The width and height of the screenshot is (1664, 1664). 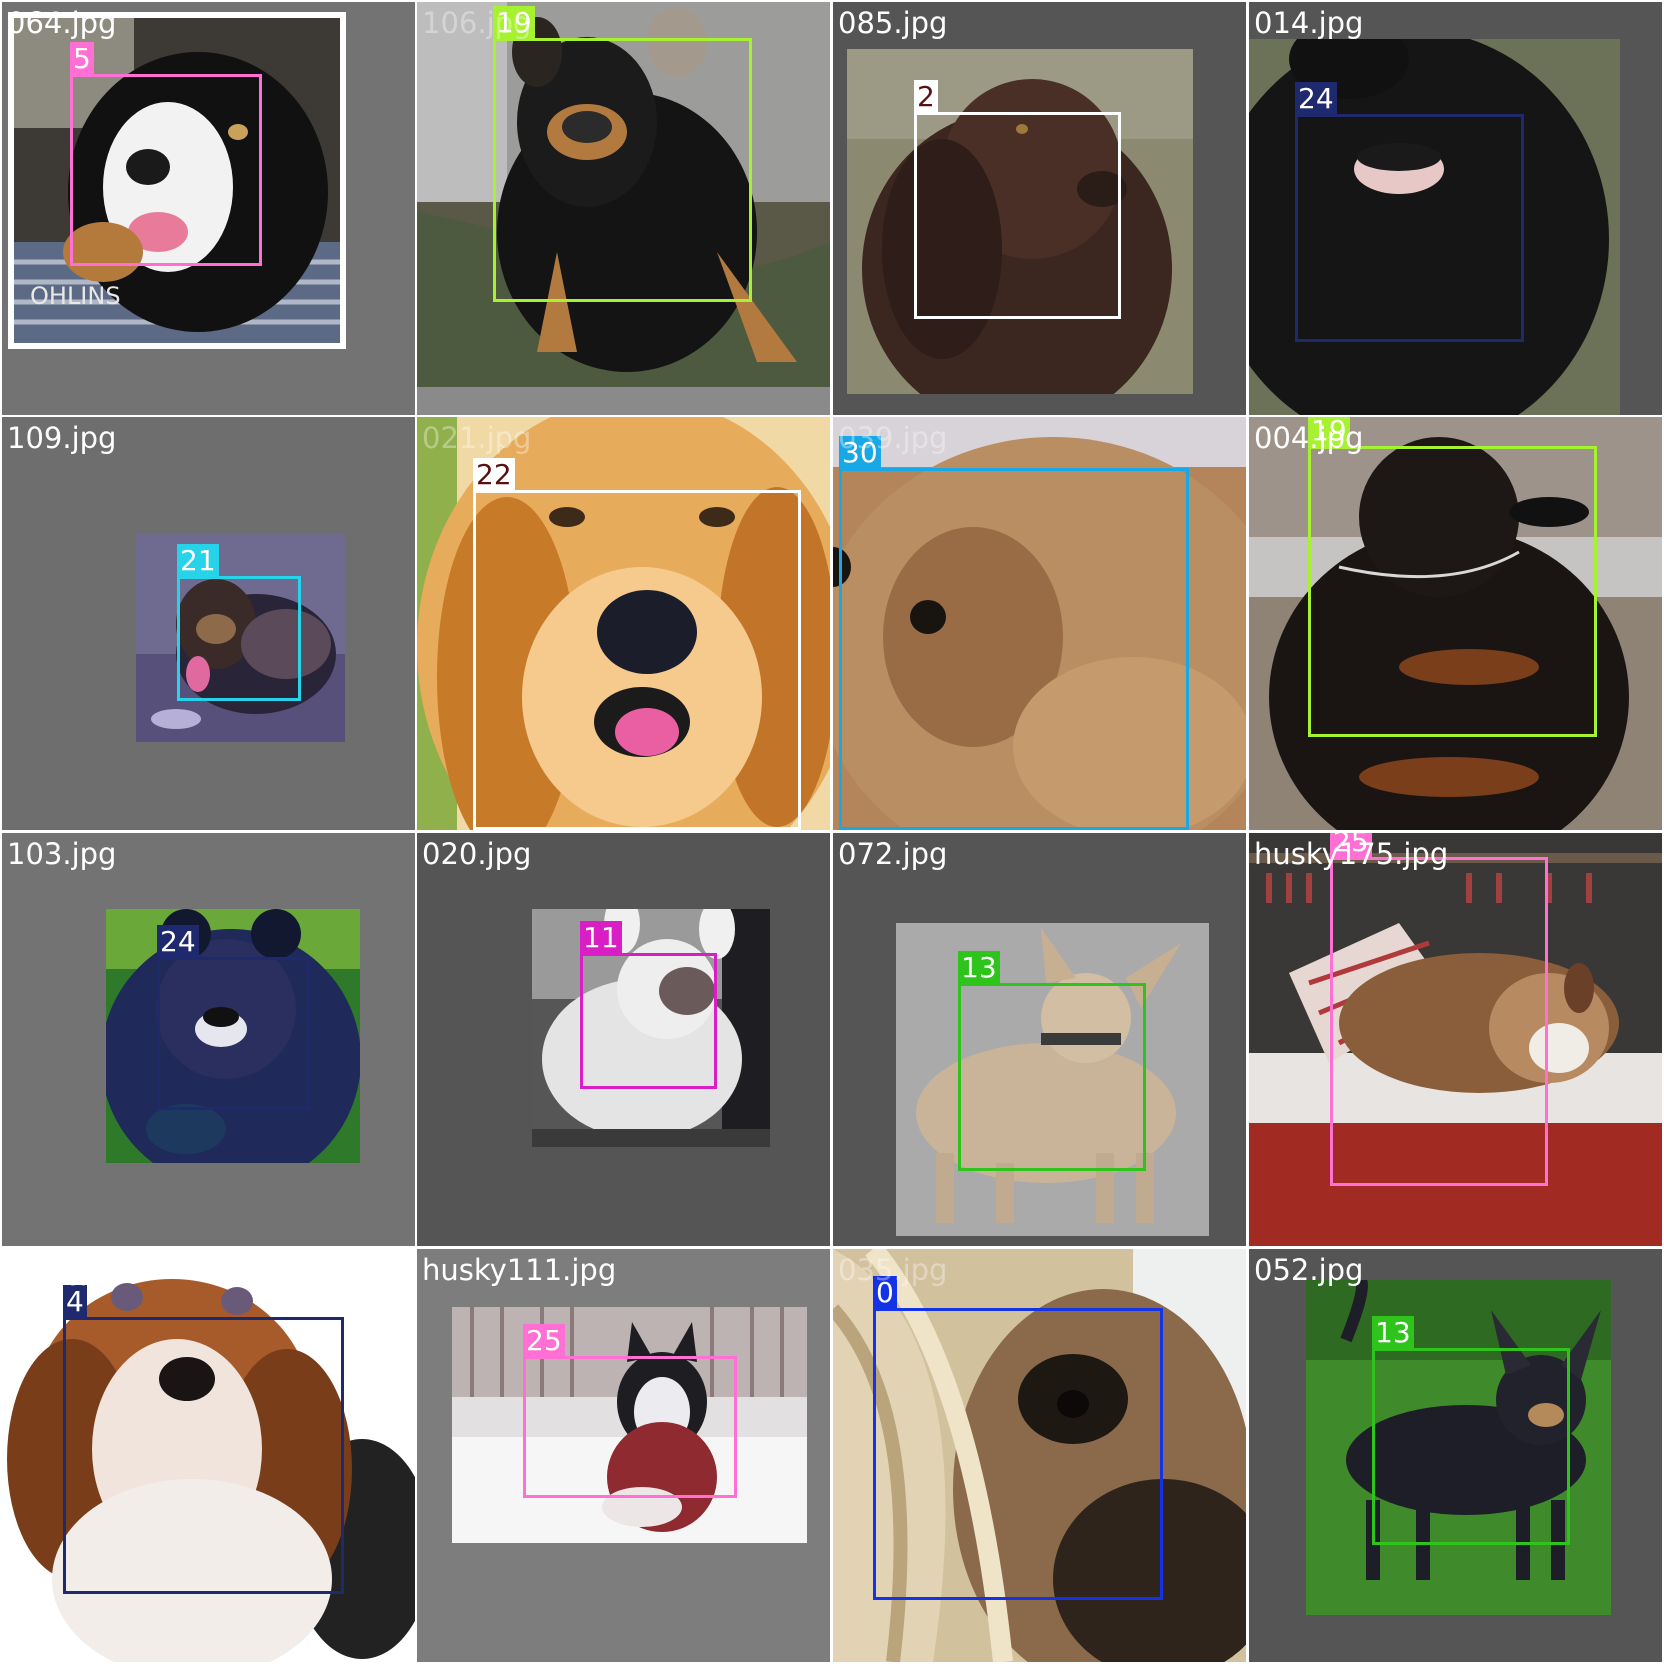 I want to click on tile-020: 11 020.jpg, so click(x=623, y=1039).